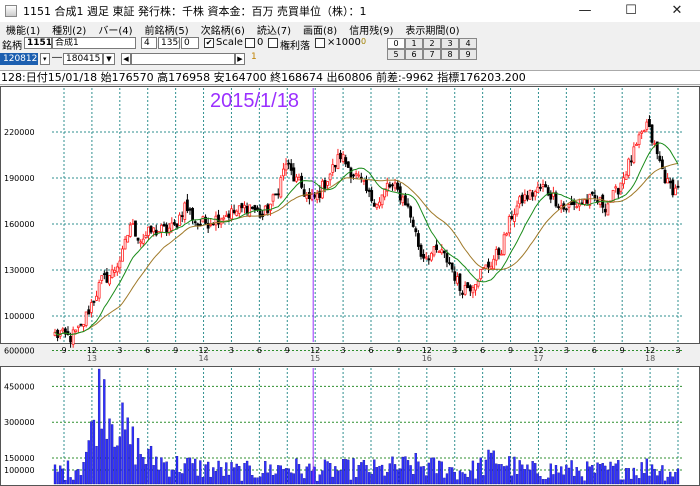 Image resolution: width=700 pixels, height=486 pixels. What do you see at coordinates (109, 59) in the screenshot?
I see `date-to-dropdown-icon: ▼` at bounding box center [109, 59].